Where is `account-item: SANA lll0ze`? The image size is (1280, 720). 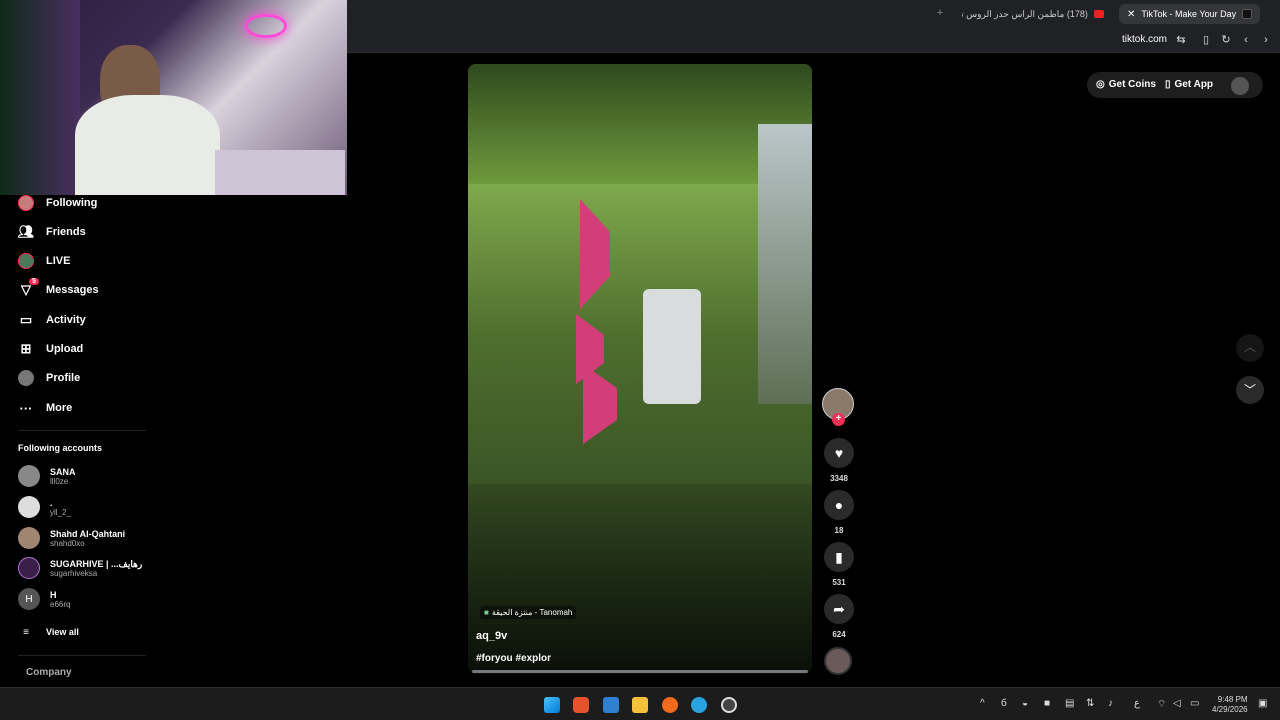
account-item: SANA lll0ze is located at coordinates (47, 476).